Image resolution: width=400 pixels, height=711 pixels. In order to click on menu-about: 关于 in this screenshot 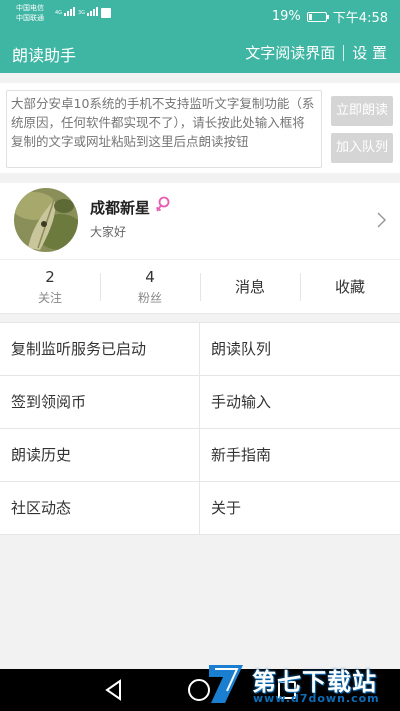, I will do `click(300, 508)`.